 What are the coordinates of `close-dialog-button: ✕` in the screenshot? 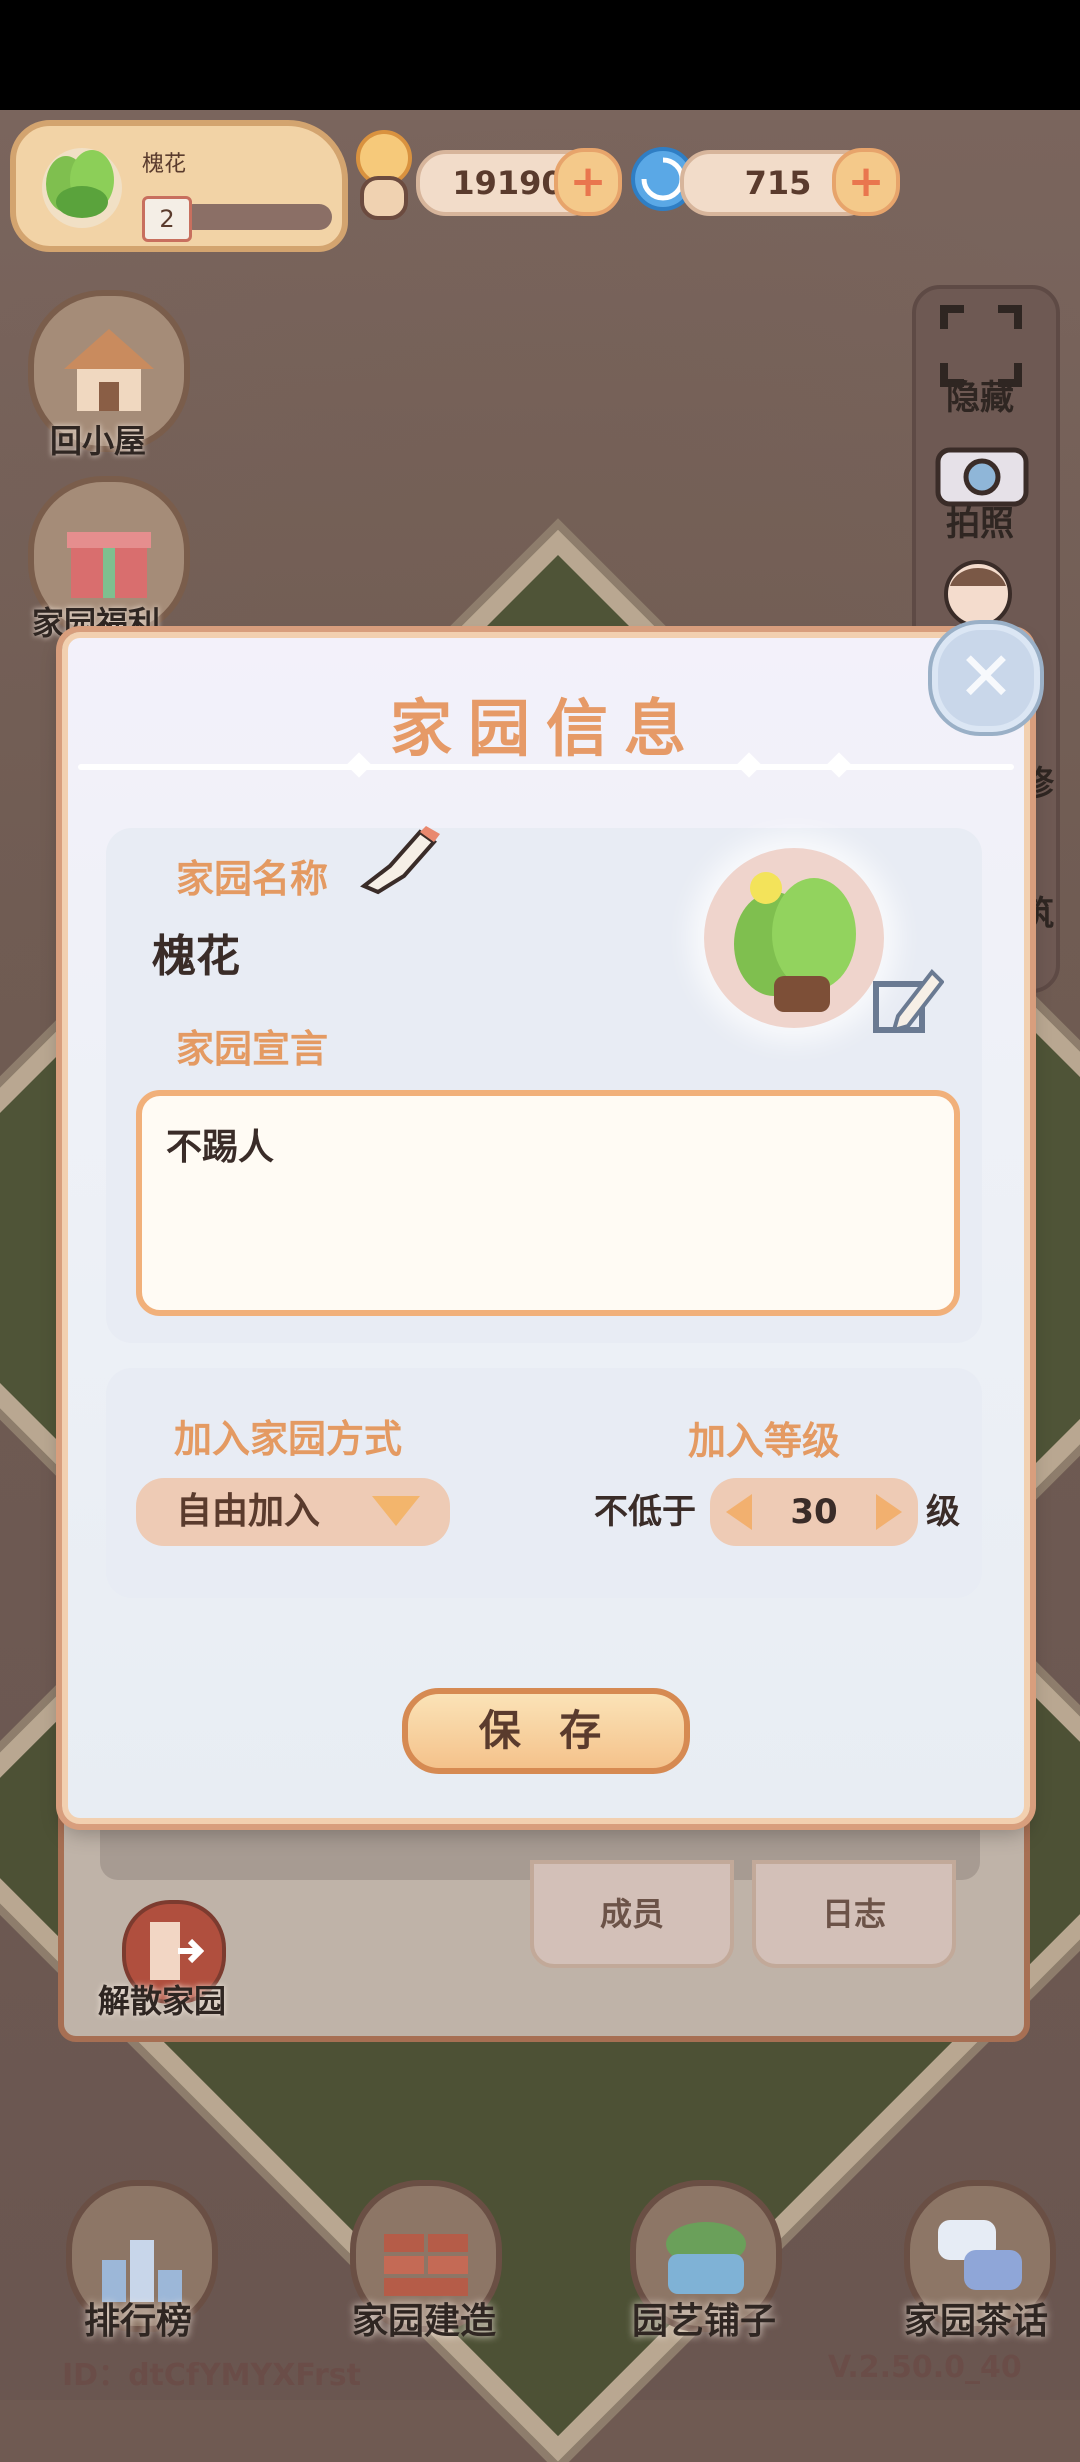 It's located at (986, 678).